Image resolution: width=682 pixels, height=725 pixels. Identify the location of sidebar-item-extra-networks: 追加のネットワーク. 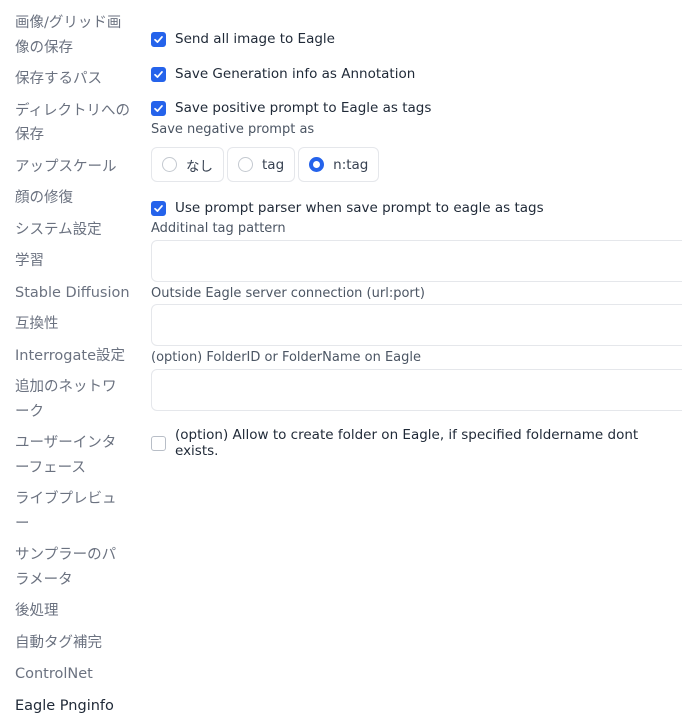
(72, 399).